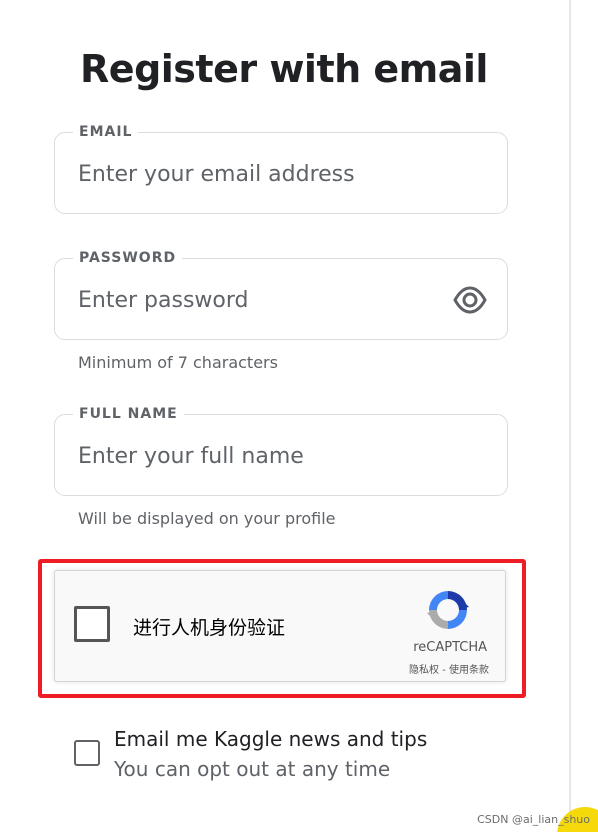  What do you see at coordinates (87, 753) in the screenshot?
I see `newsletter-checkbox` at bounding box center [87, 753].